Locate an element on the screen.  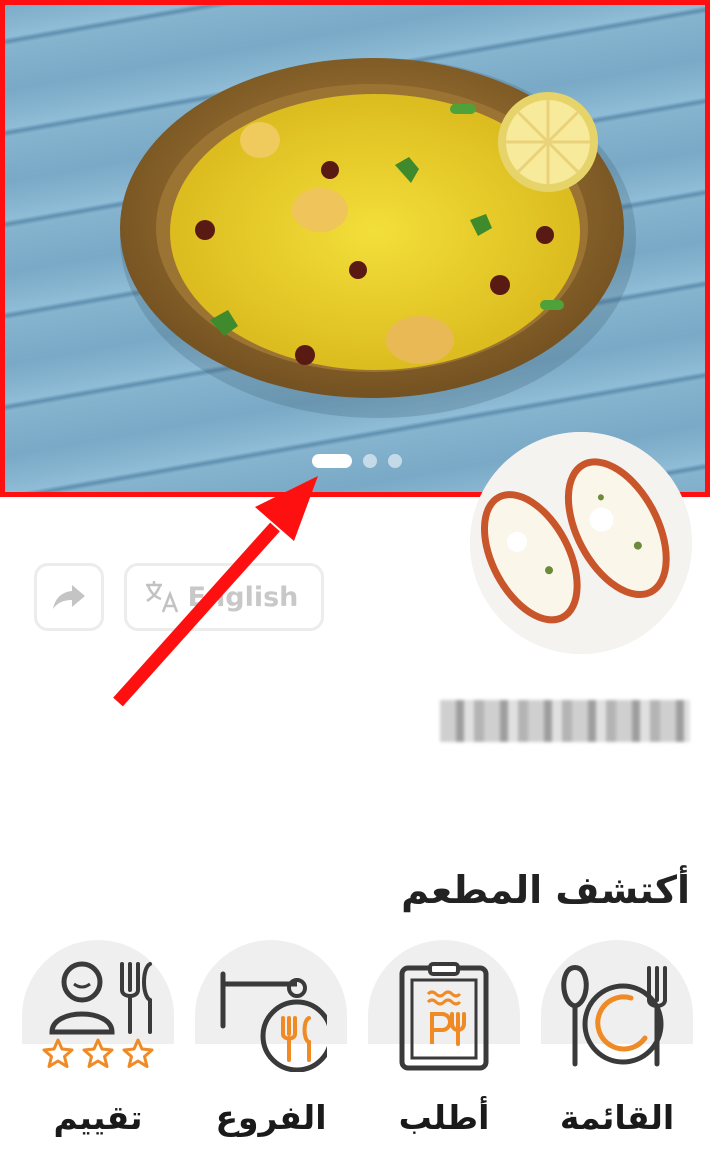
restaurant-name is located at coordinates (565, 721).